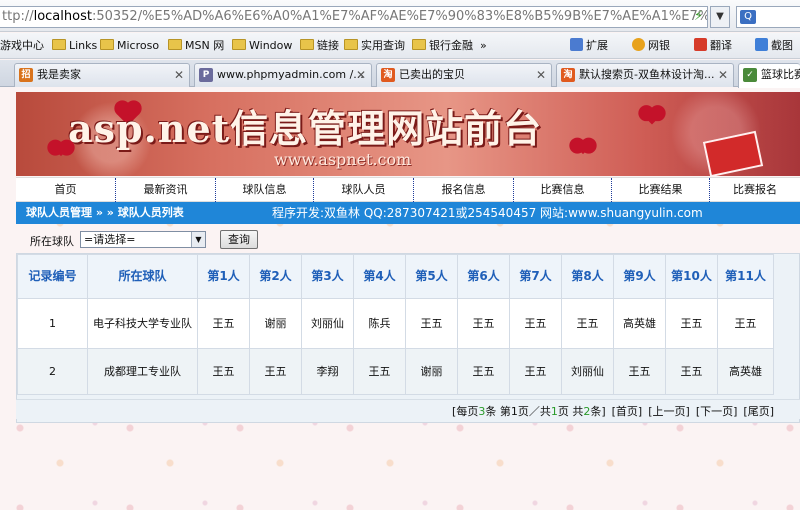  What do you see at coordinates (364, 190) in the screenshot?
I see `nav-team-members: 球队人员` at bounding box center [364, 190].